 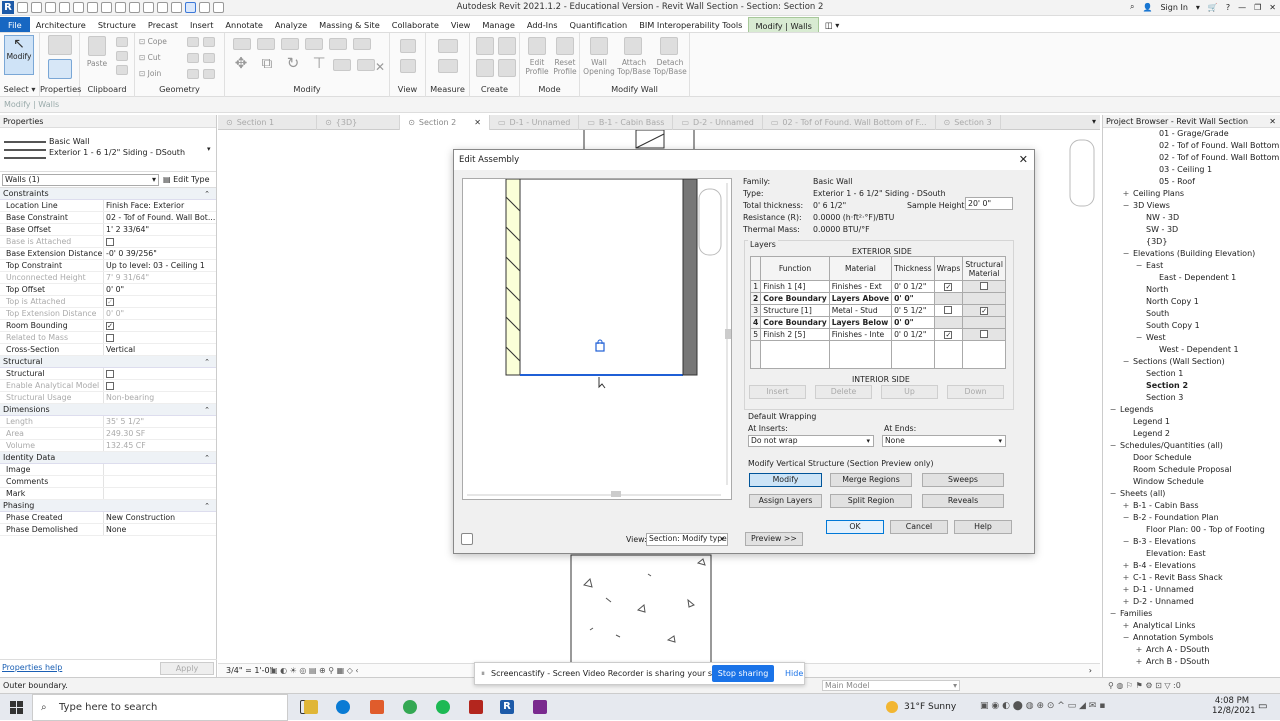 What do you see at coordinates (930, 707) in the screenshot?
I see `weather-text: 31°F Sunny` at bounding box center [930, 707].